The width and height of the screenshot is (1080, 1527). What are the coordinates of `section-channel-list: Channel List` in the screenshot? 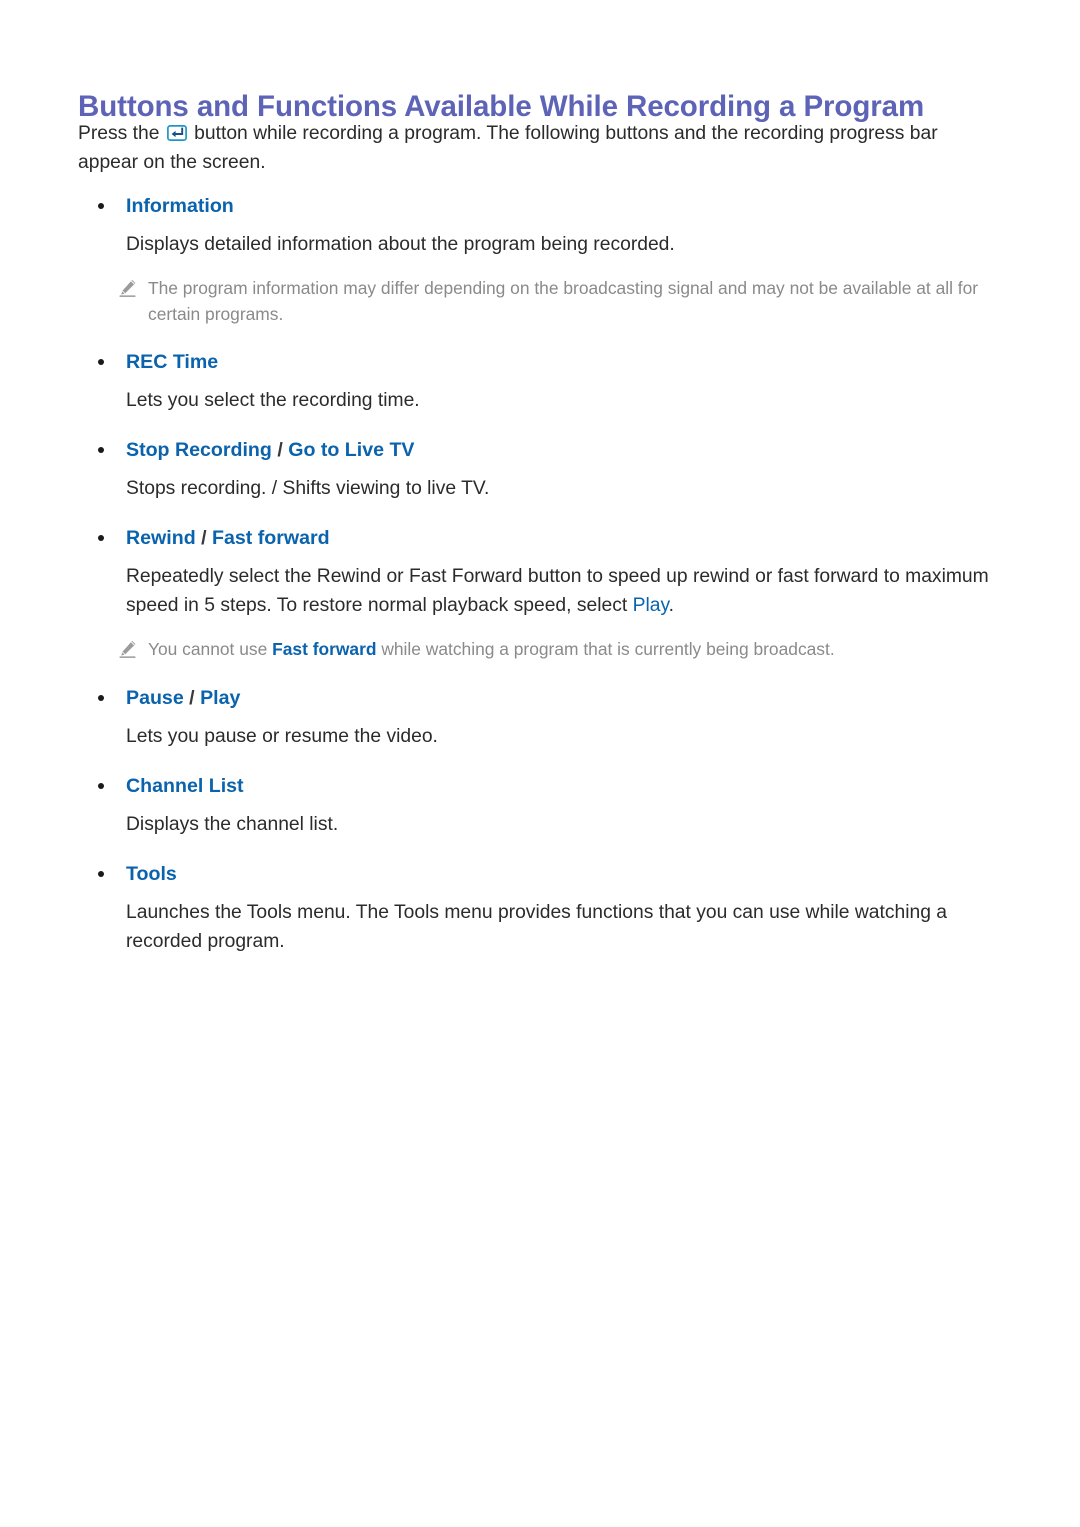 It's located at (540, 786).